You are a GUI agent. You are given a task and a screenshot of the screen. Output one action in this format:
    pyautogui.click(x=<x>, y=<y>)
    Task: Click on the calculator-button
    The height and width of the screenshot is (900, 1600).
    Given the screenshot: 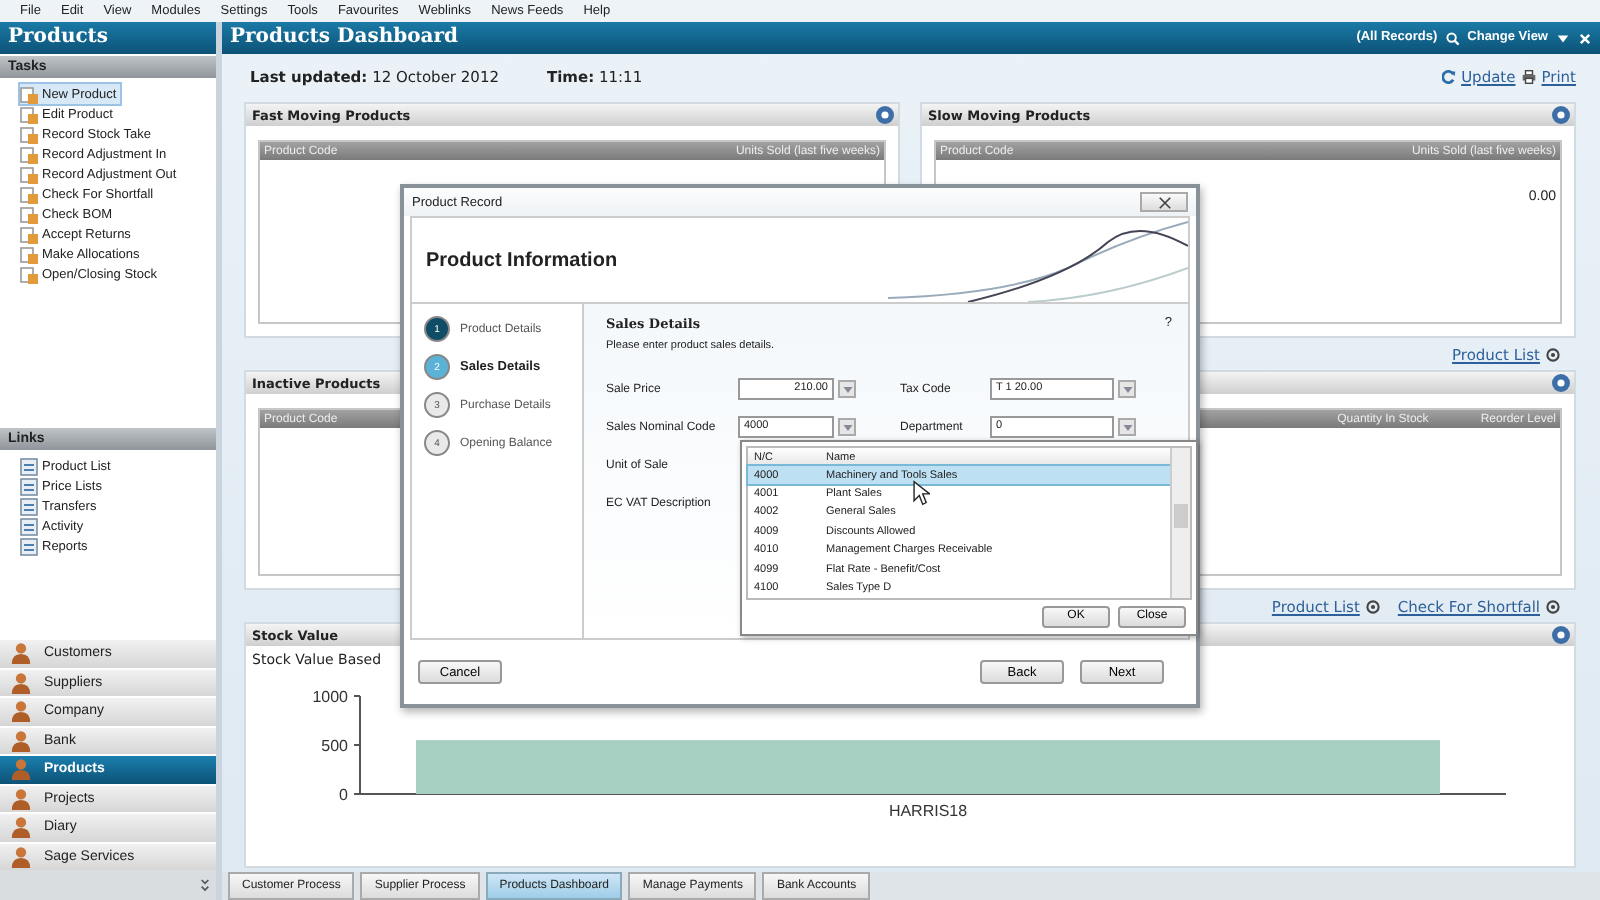 What is the action you would take?
    pyautogui.click(x=847, y=389)
    